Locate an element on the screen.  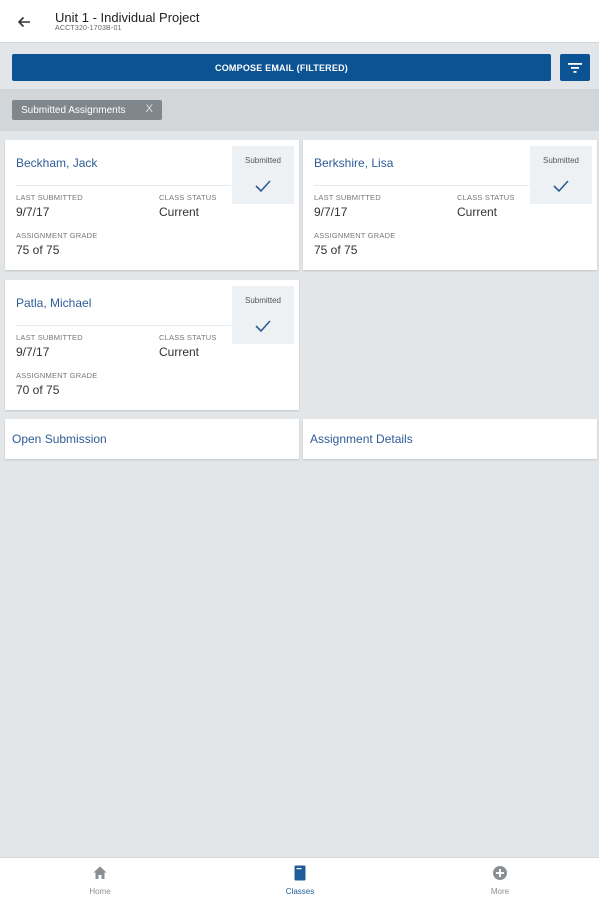
nav-home: Home is located at coordinates (100, 879).